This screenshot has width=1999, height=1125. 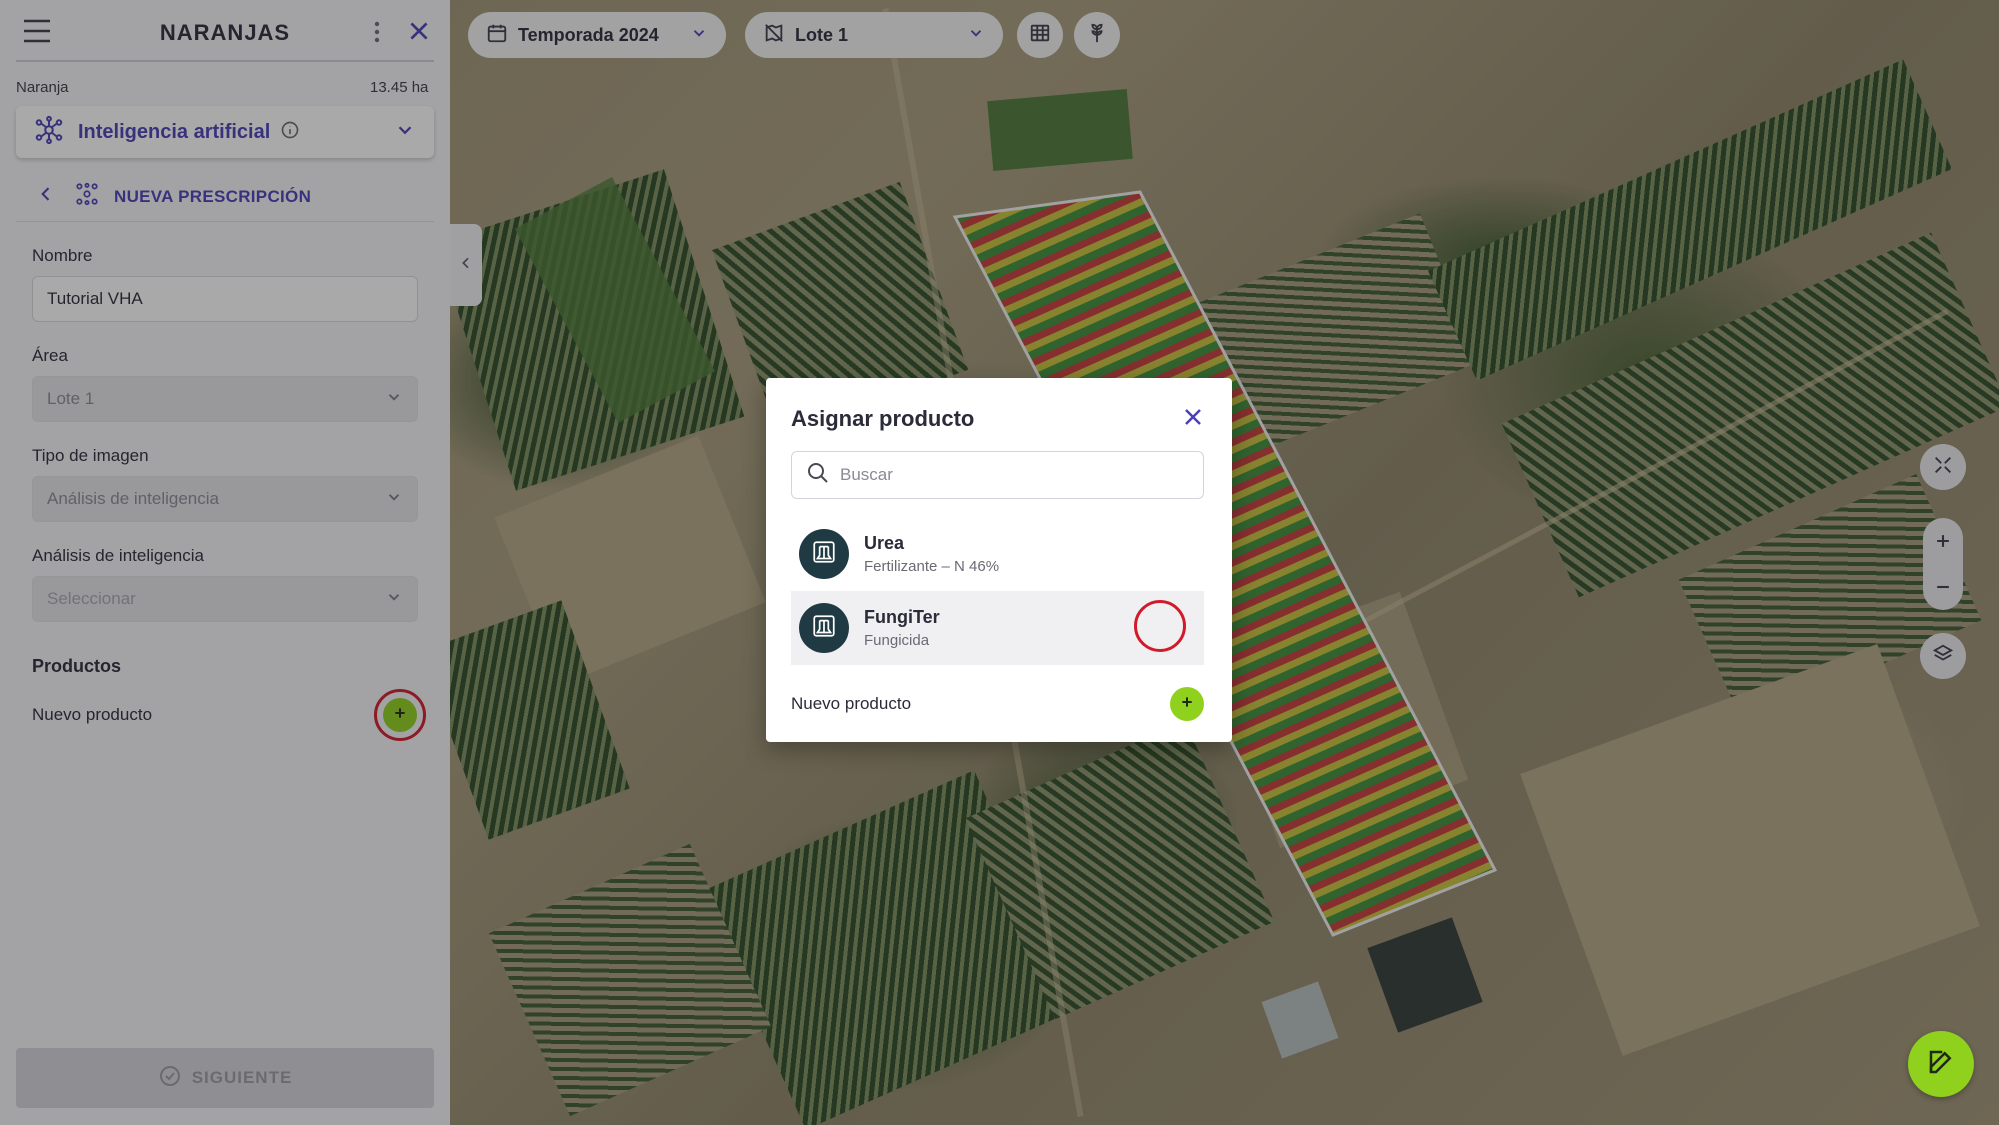 What do you see at coordinates (1010, 475) in the screenshot?
I see `search-input` at bounding box center [1010, 475].